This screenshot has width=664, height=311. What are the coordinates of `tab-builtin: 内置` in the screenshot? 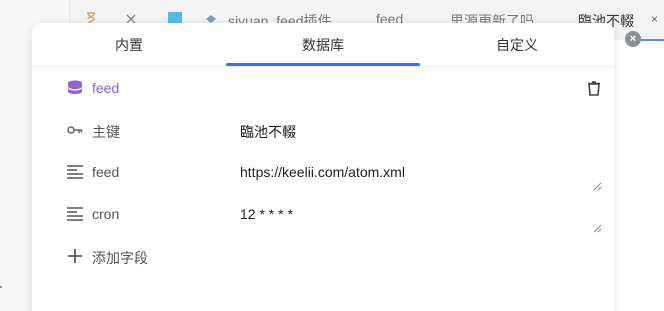 It's located at (129, 45).